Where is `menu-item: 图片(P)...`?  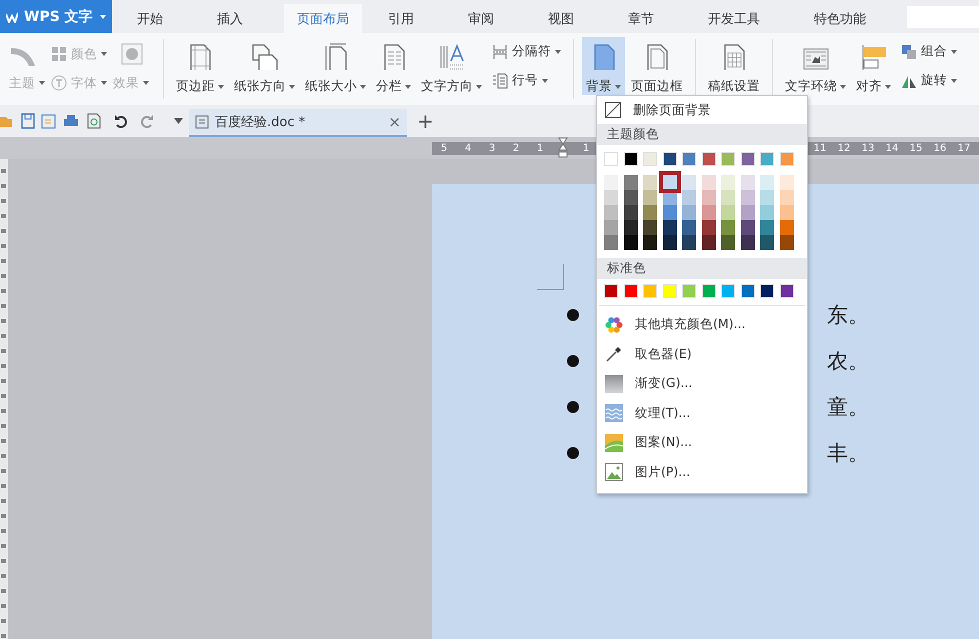 menu-item: 图片(P)... is located at coordinates (702, 472).